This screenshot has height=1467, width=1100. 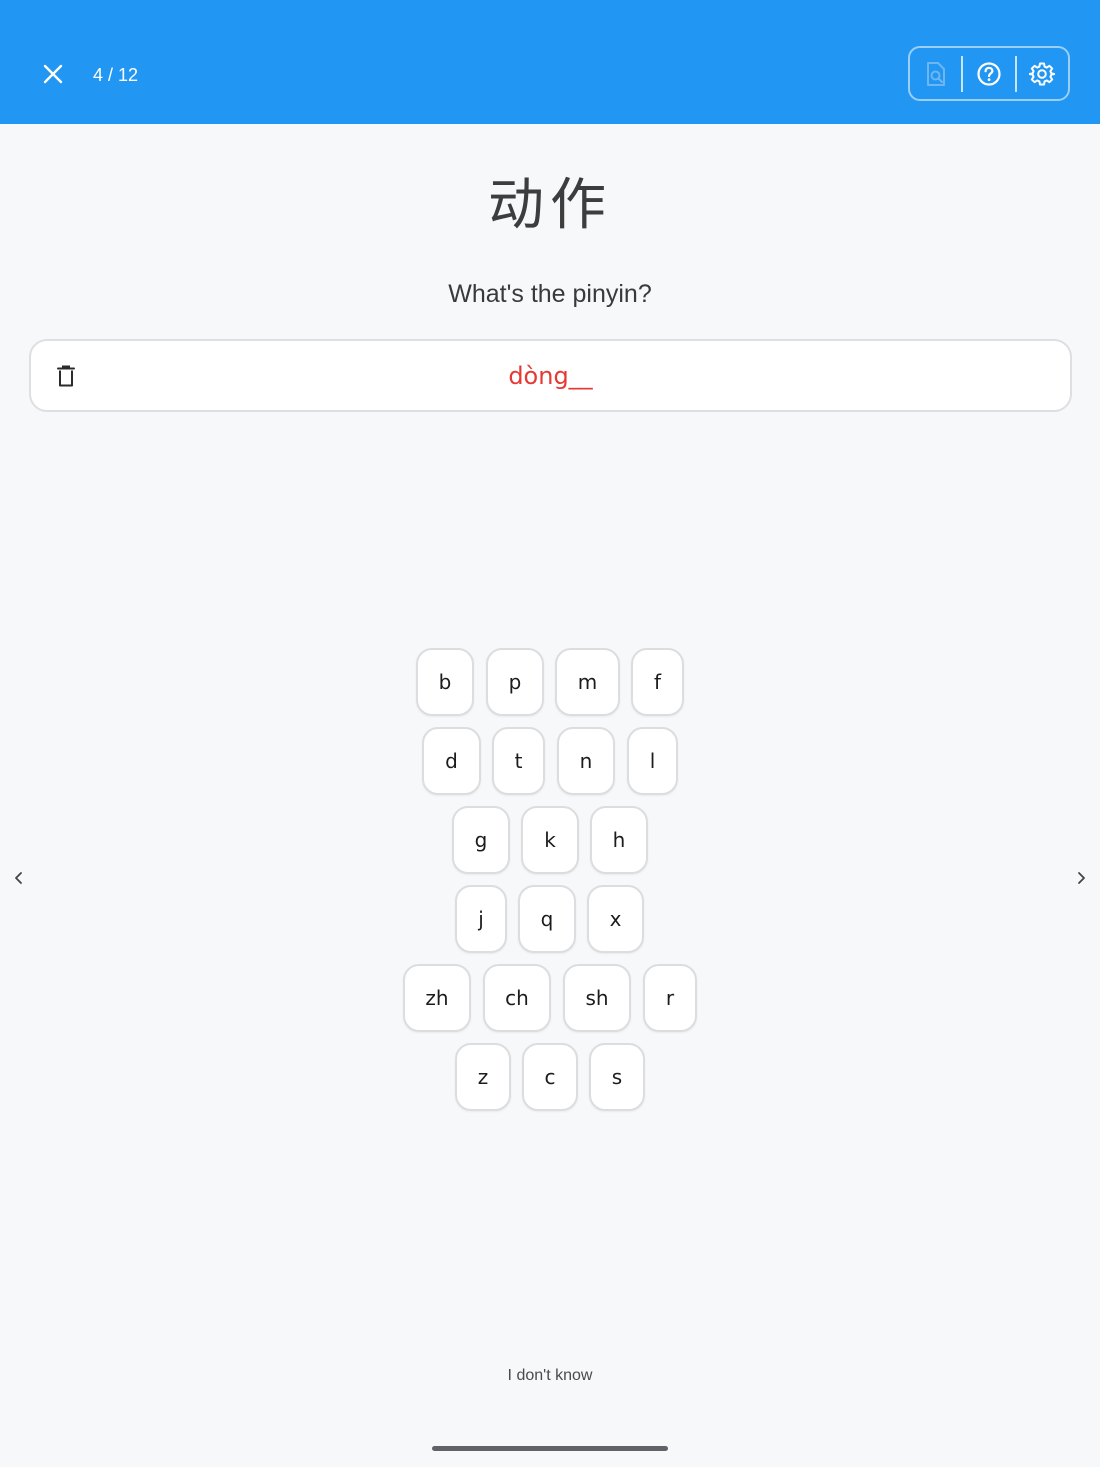 I want to click on key-z: z, so click(x=483, y=1077).